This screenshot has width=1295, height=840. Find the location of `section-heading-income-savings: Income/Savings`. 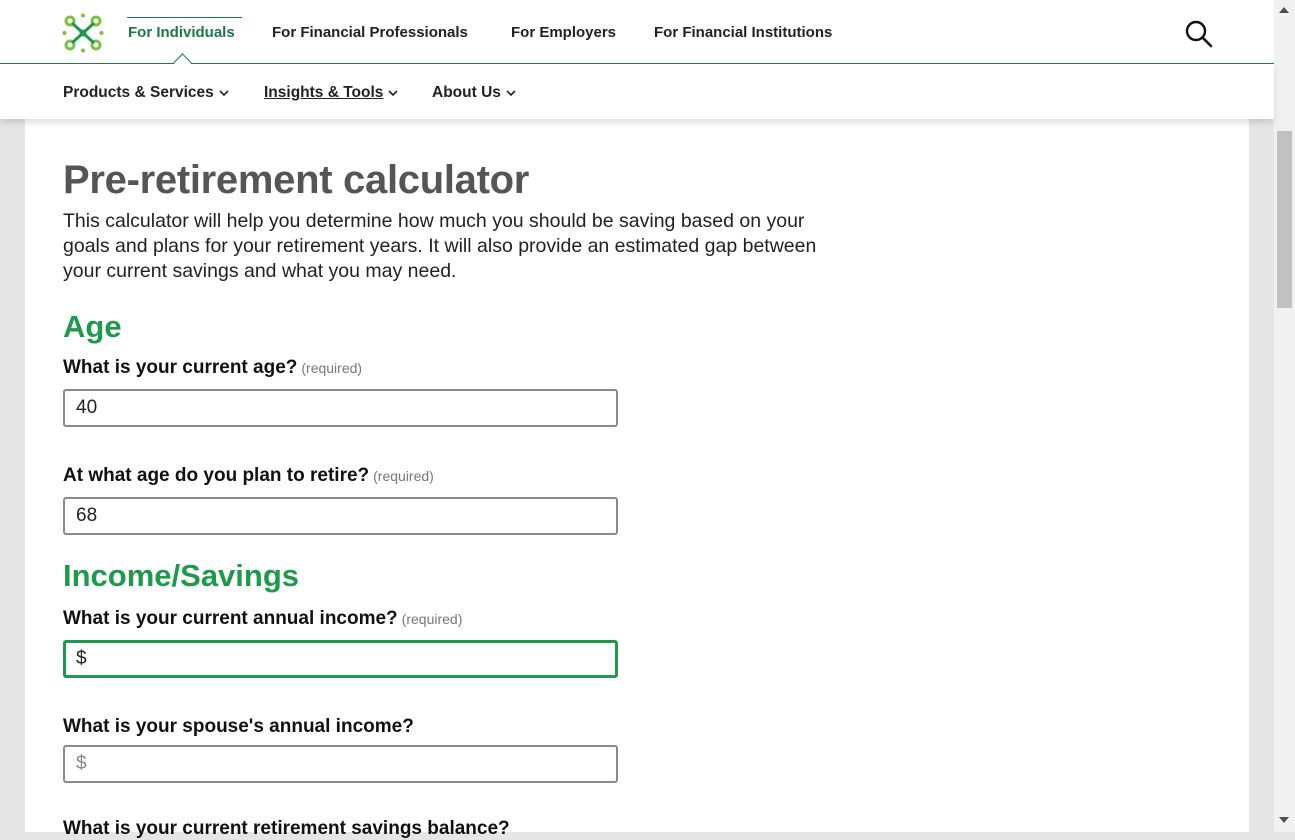

section-heading-income-savings: Income/Savings is located at coordinates (181, 575).